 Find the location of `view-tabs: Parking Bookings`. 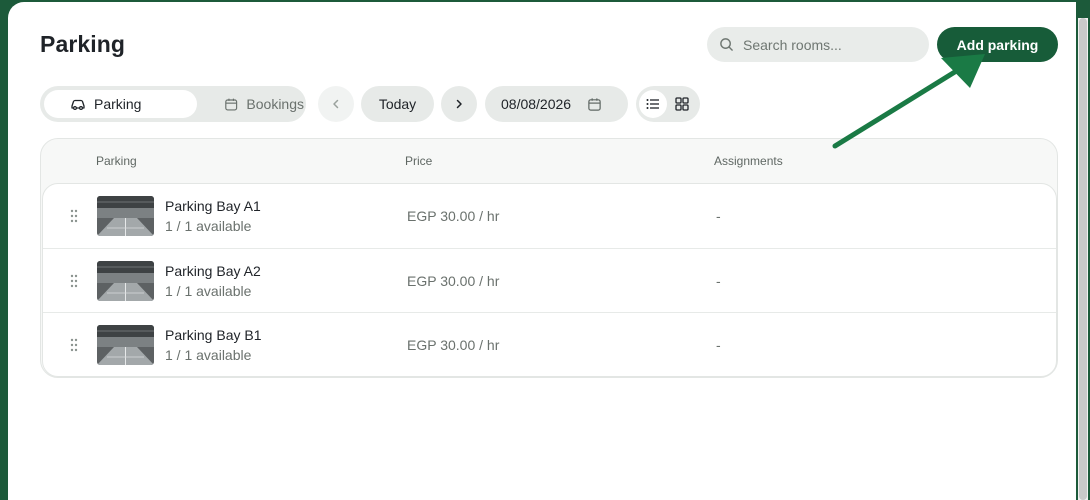

view-tabs: Parking Bookings is located at coordinates (173, 104).